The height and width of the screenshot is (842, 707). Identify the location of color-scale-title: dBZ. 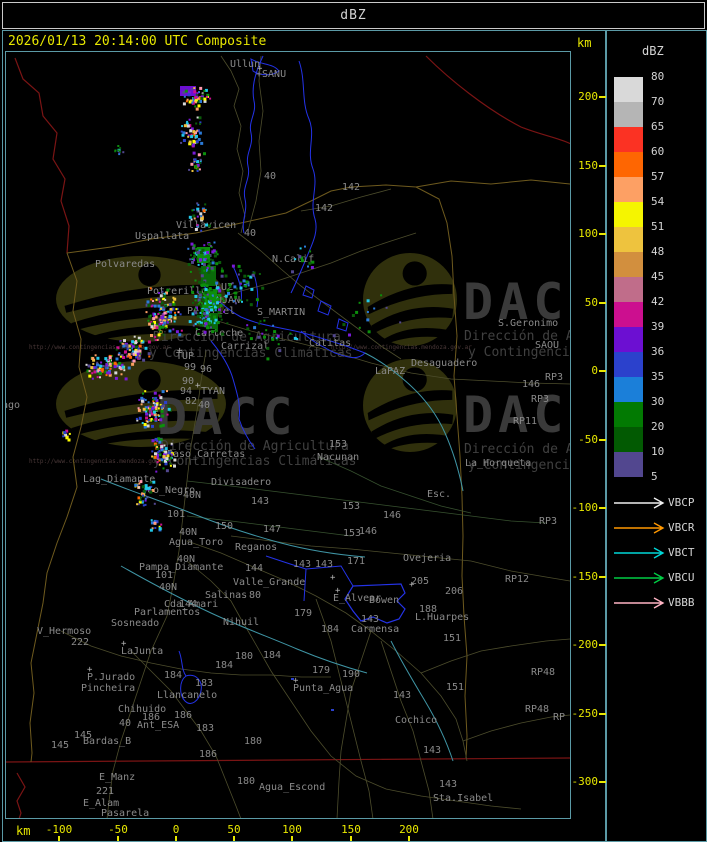
(653, 51).